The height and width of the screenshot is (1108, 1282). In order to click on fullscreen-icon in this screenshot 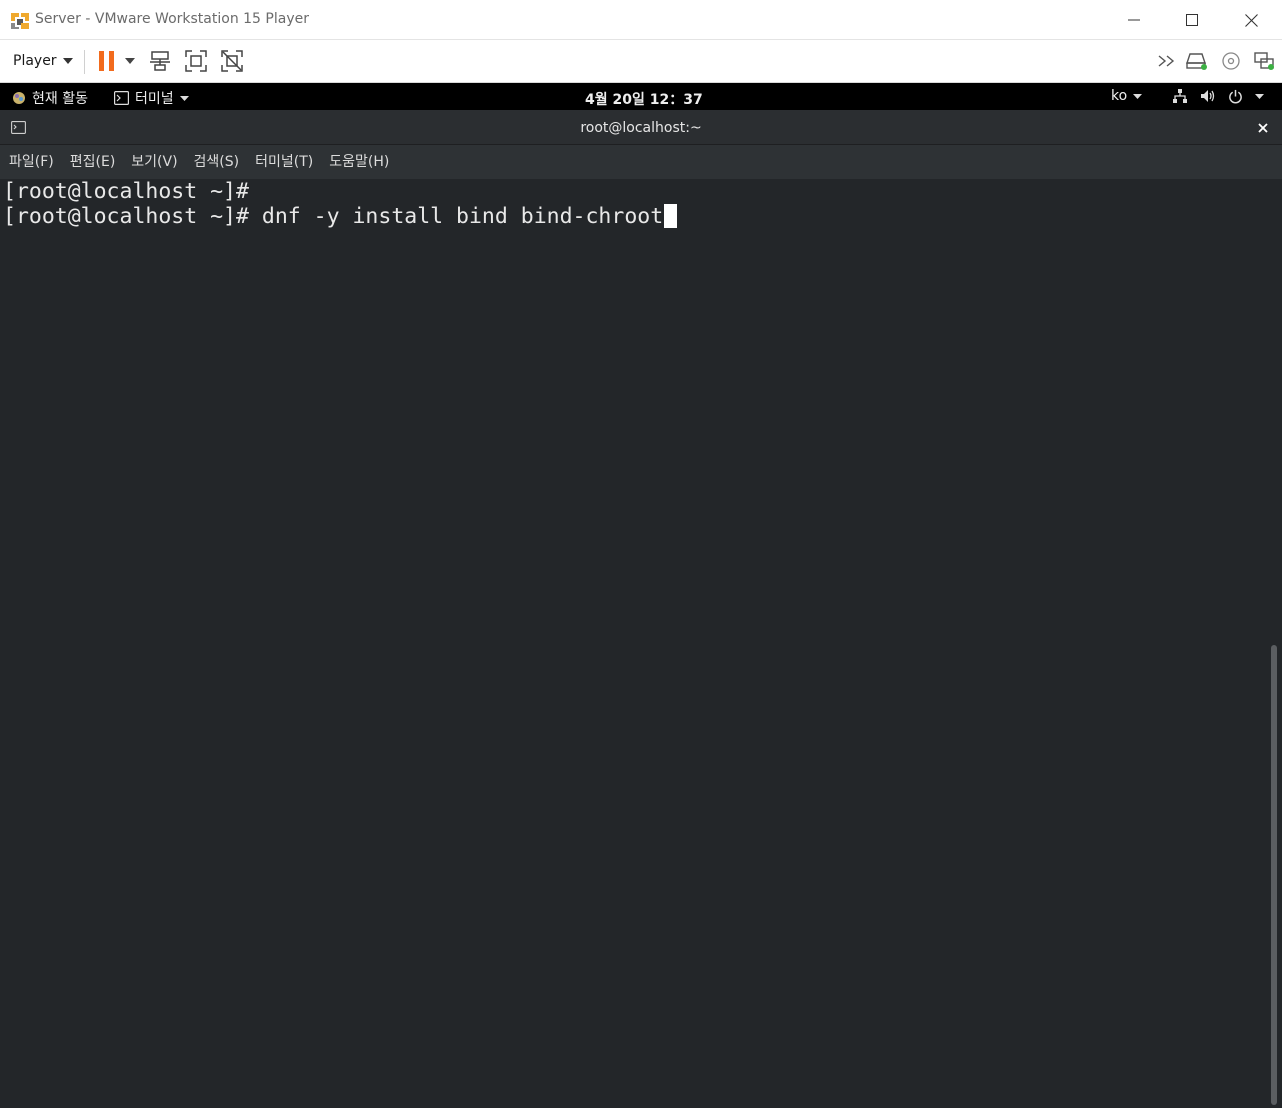, I will do `click(196, 61)`.